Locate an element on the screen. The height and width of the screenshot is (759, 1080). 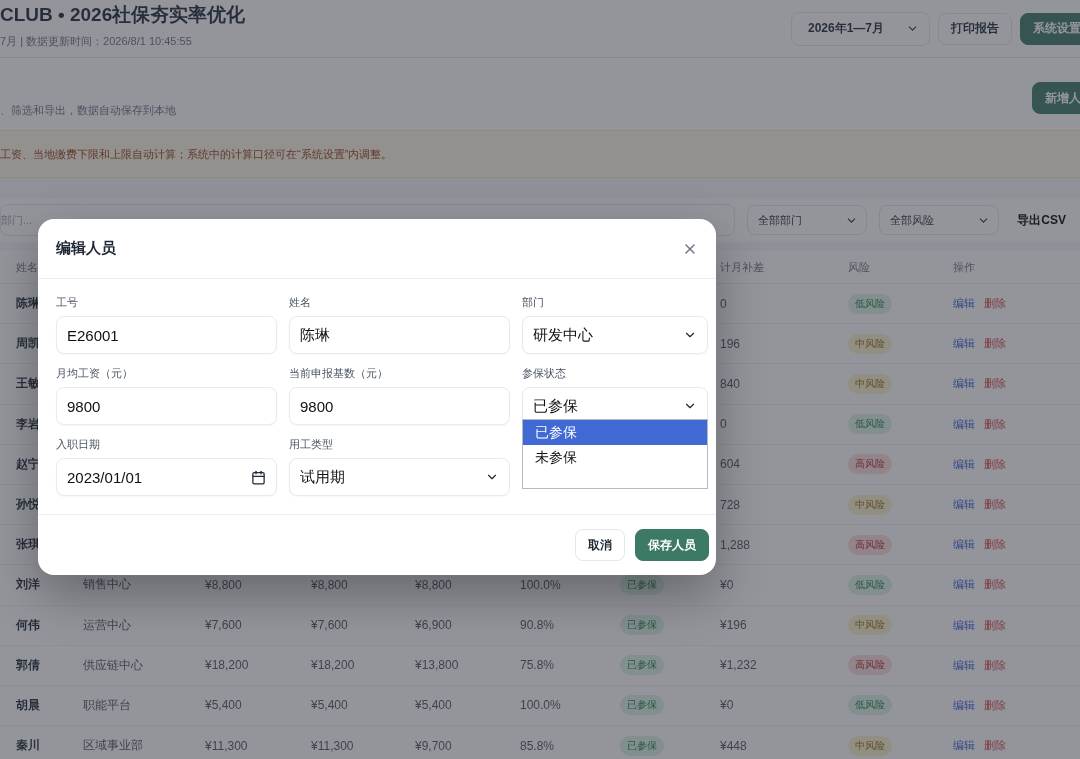
text-field: E26001 is located at coordinates (166, 335).